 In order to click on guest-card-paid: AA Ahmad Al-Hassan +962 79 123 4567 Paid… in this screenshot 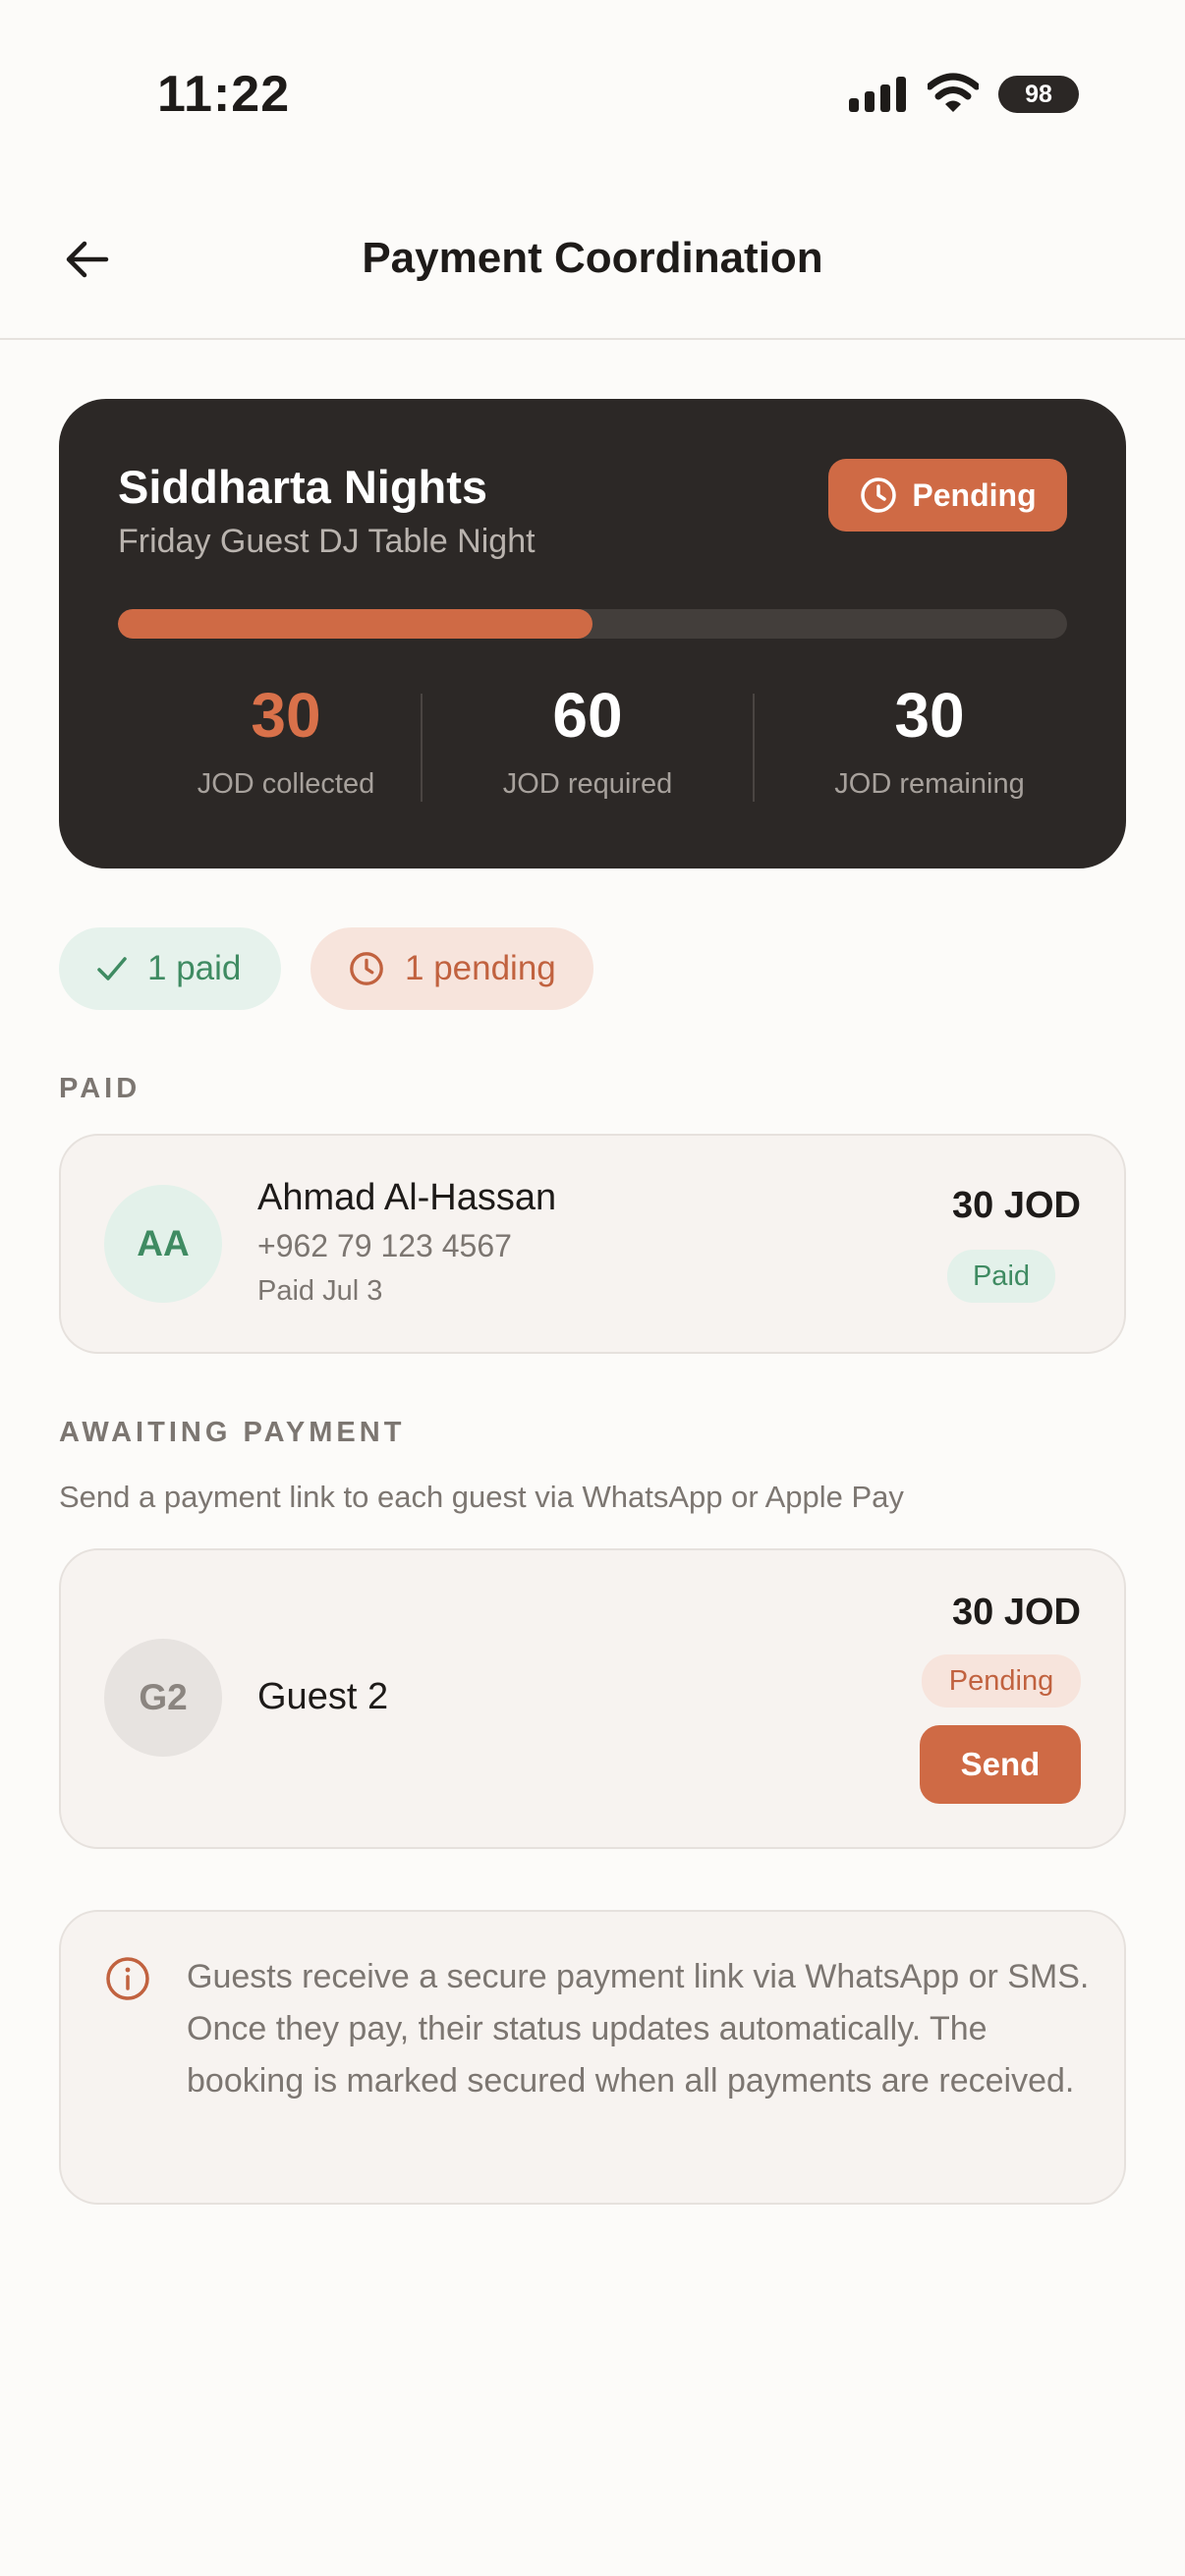, I will do `click(592, 1244)`.